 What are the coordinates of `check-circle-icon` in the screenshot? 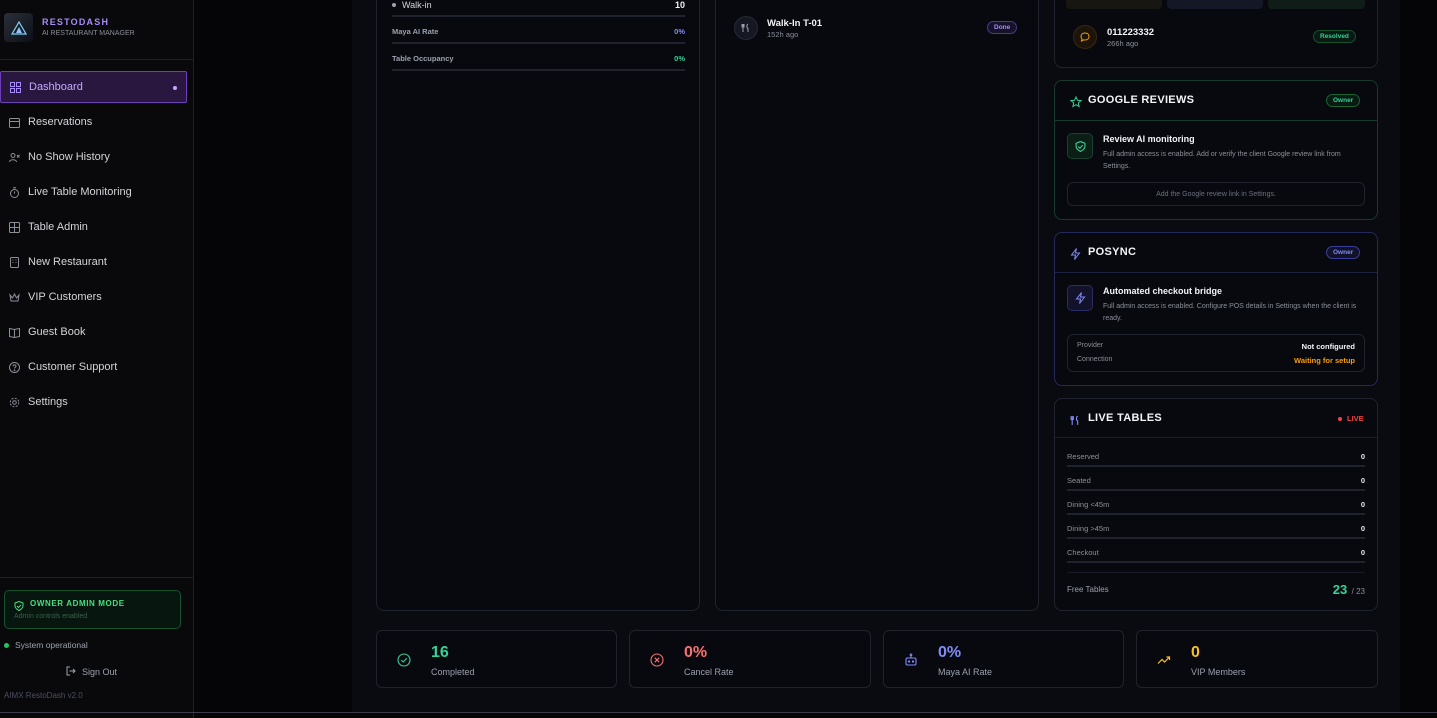 It's located at (404, 660).